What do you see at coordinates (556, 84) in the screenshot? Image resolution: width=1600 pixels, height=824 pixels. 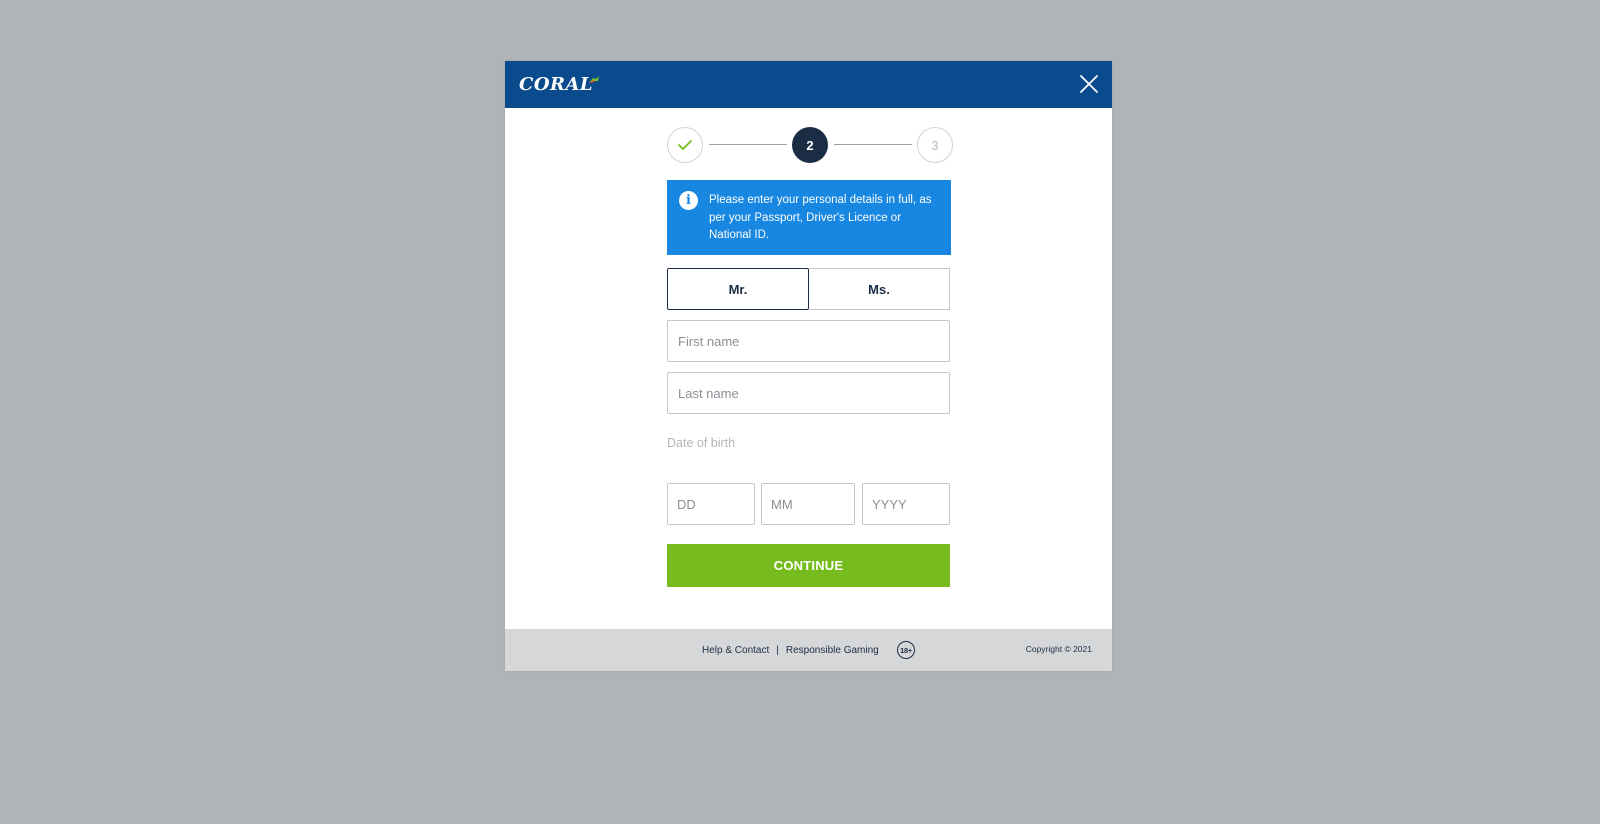 I see `coral-logo: CORAL` at bounding box center [556, 84].